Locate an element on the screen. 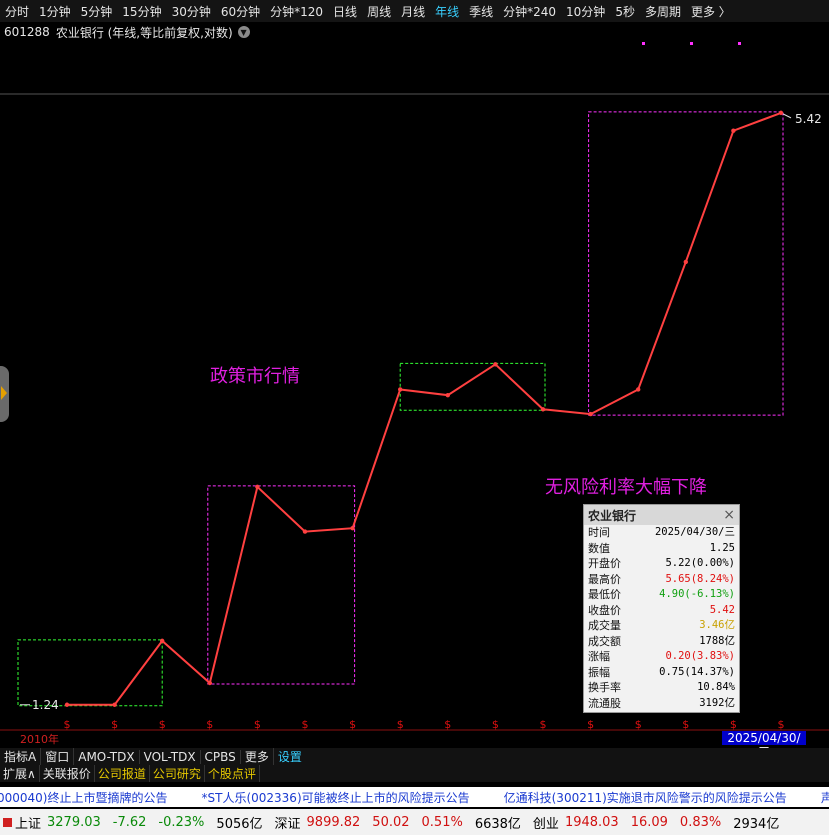 This screenshot has width=829, height=835. info-label: 最低价 is located at coordinates (604, 594).